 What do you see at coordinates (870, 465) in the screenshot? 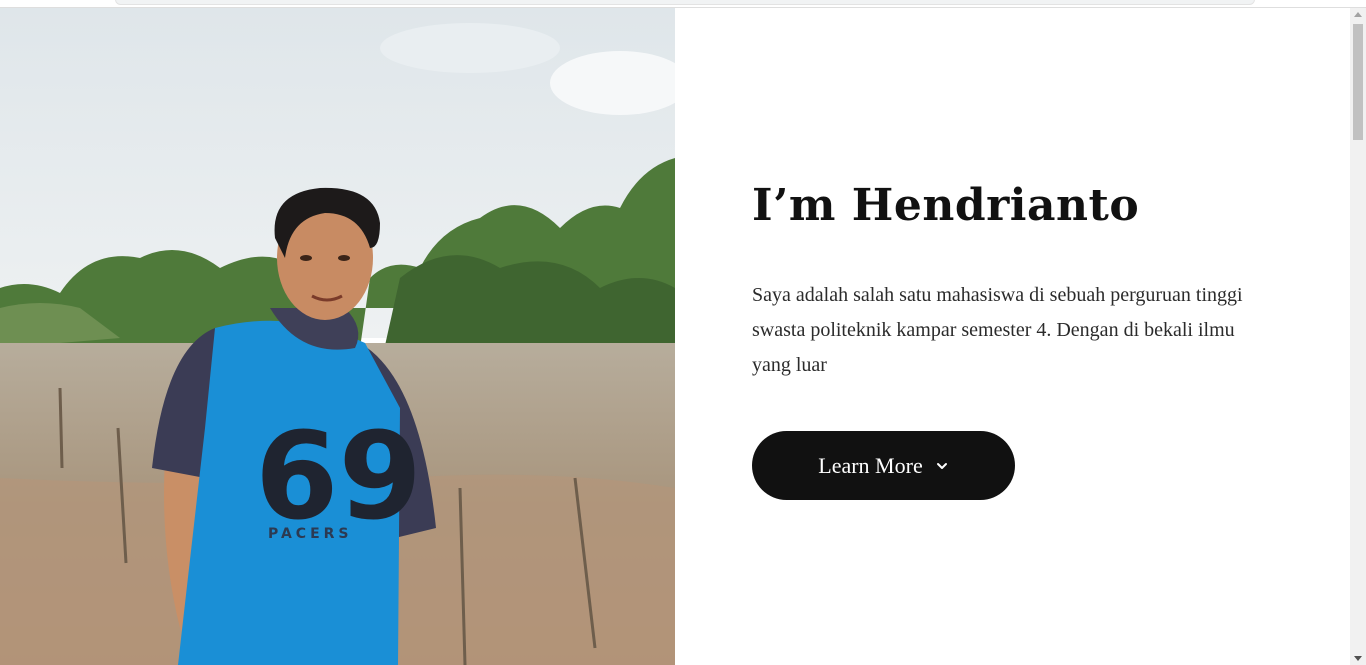
I see `learn-more-label: Learn More` at bounding box center [870, 465].